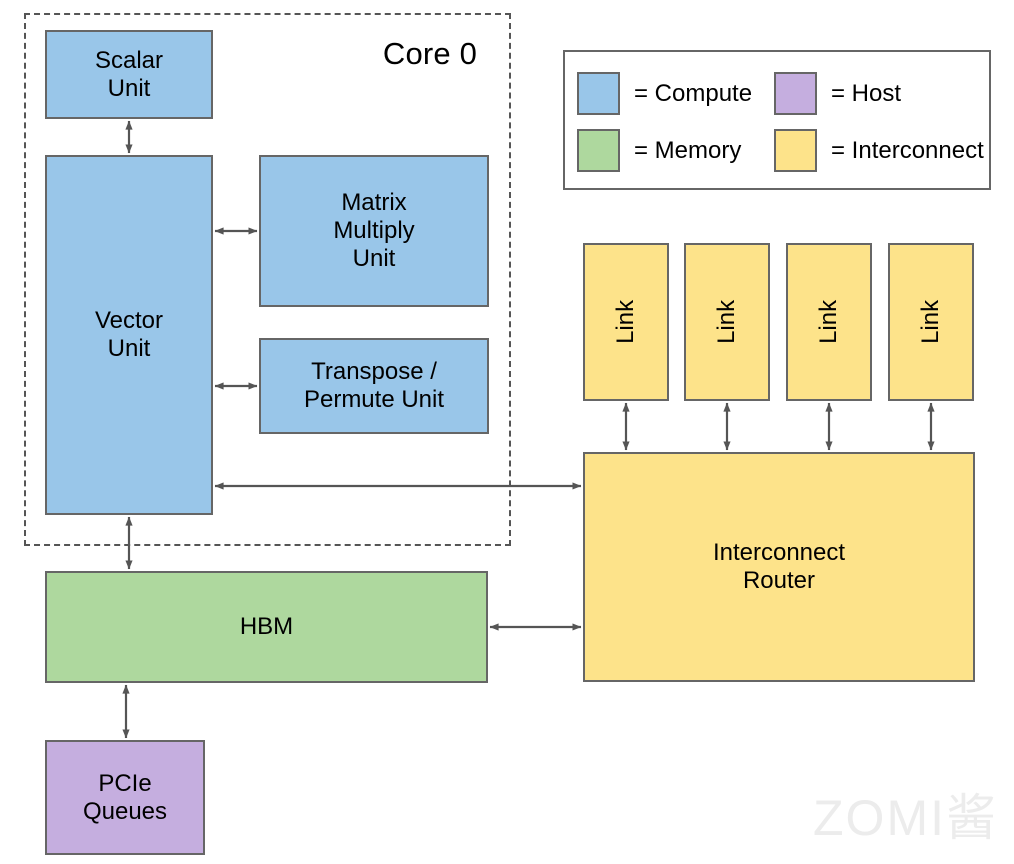  What do you see at coordinates (866, 93) in the screenshot?
I see `legend-label-host: = Host` at bounding box center [866, 93].